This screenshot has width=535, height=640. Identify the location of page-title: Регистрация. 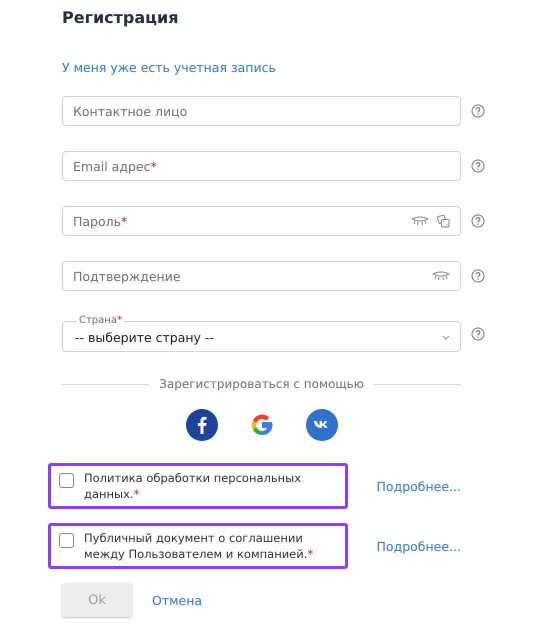
(121, 17).